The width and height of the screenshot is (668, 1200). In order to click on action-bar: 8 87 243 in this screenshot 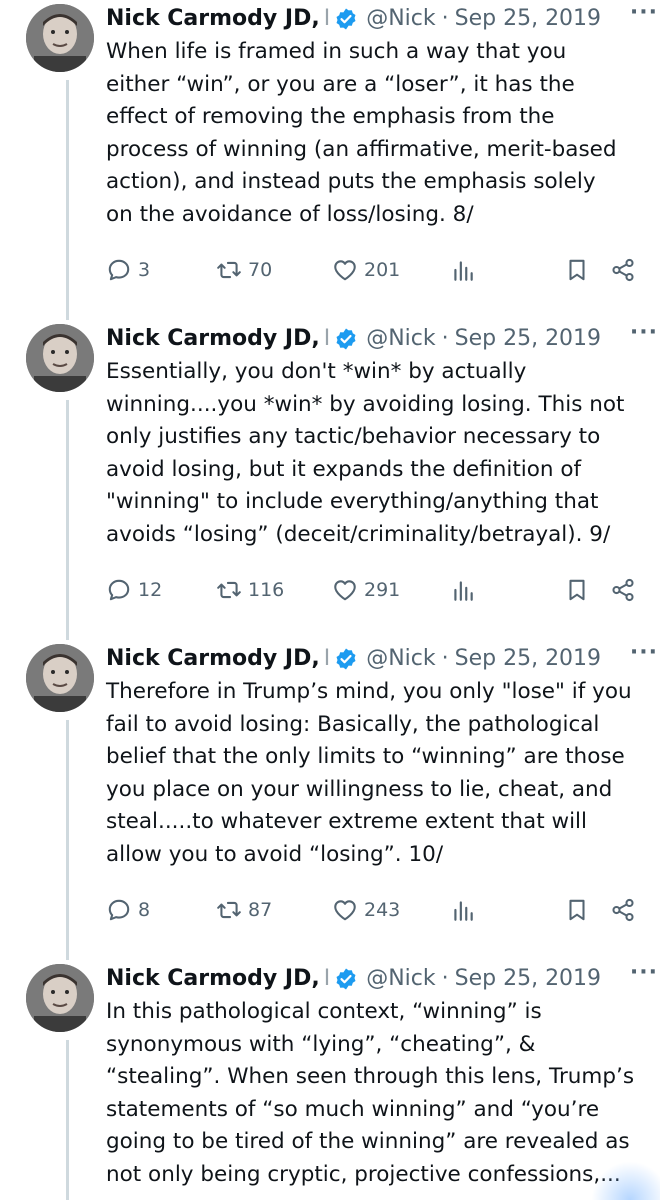, I will do `click(380, 910)`.